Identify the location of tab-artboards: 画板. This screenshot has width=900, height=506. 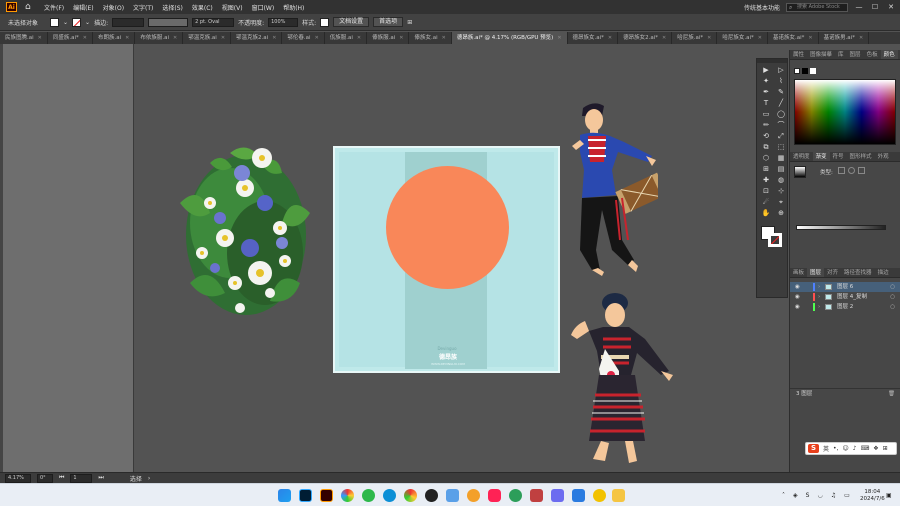
(798, 272).